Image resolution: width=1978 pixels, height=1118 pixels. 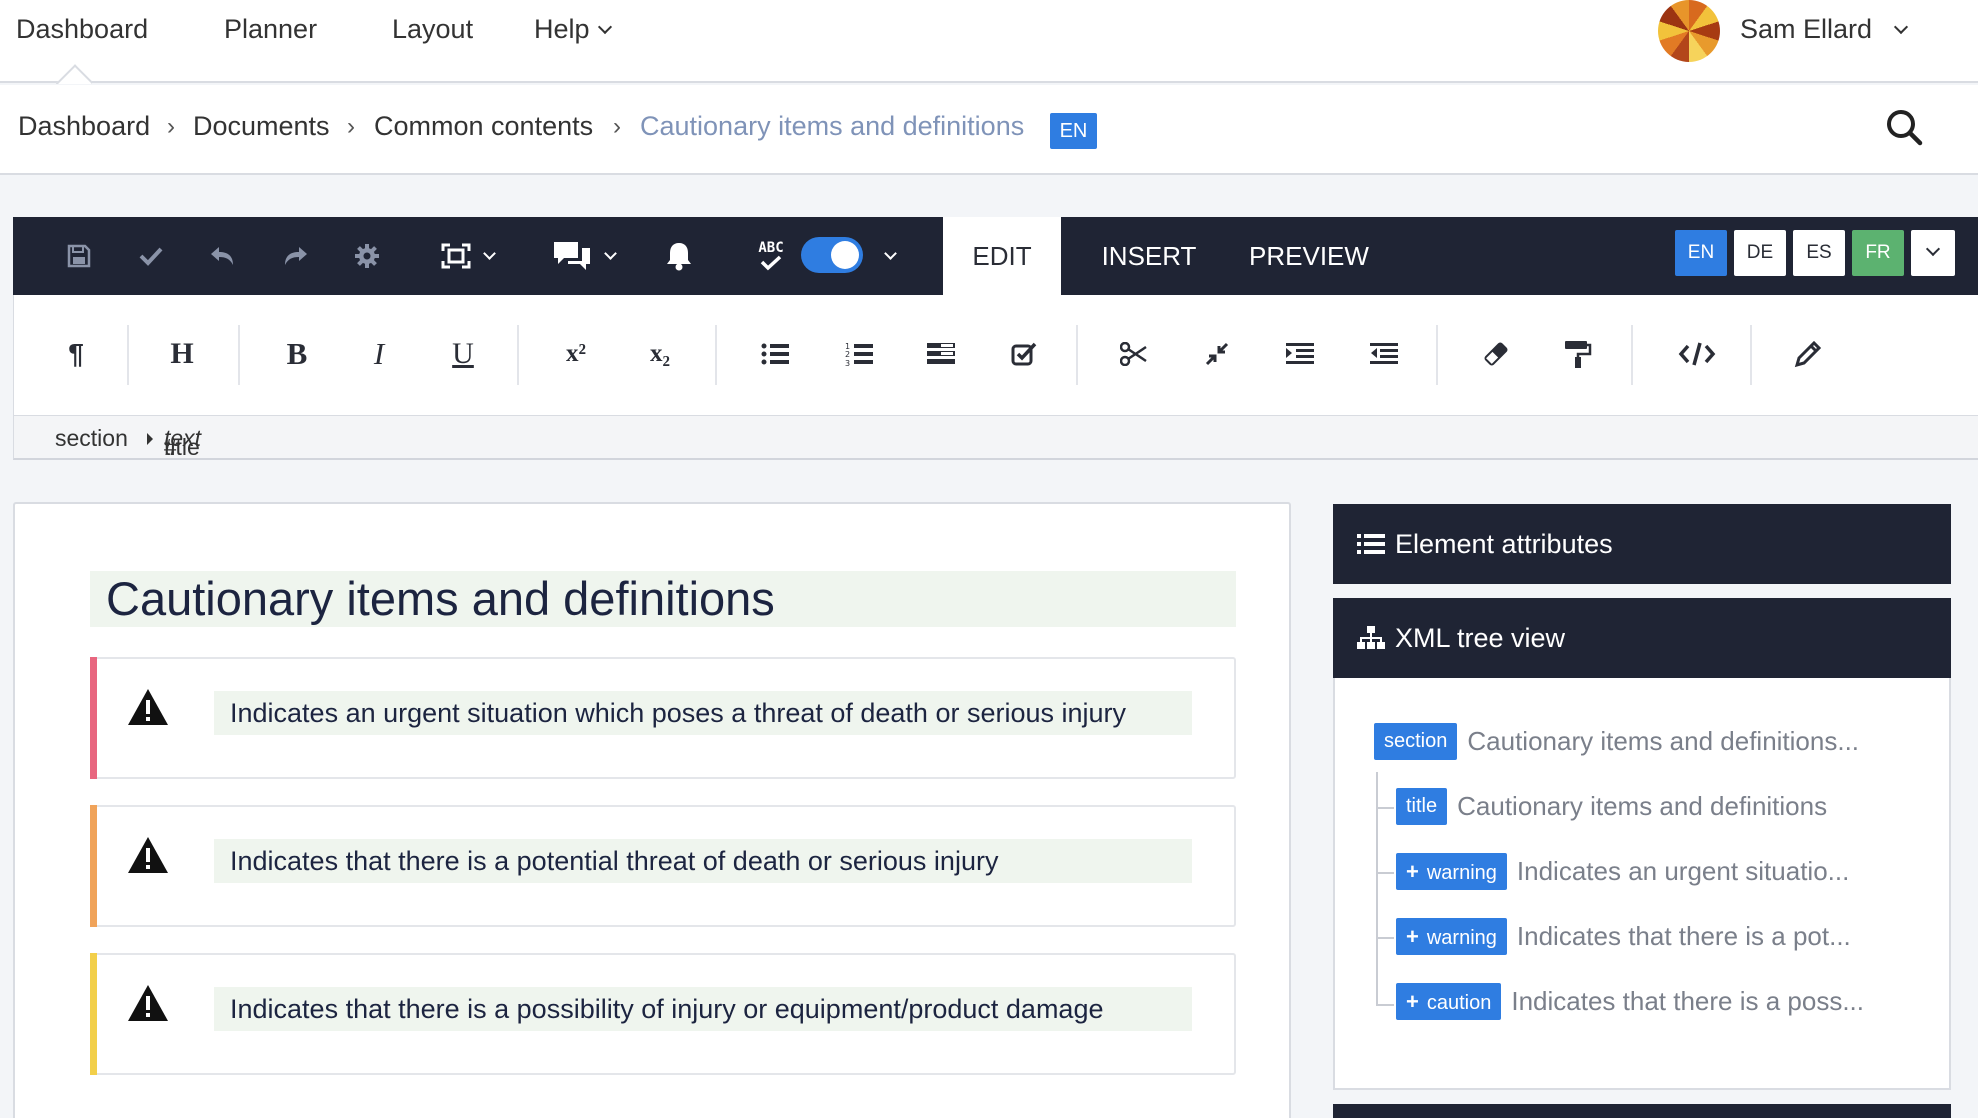 I want to click on spellcheck-options-dropdown, so click(x=890, y=256).